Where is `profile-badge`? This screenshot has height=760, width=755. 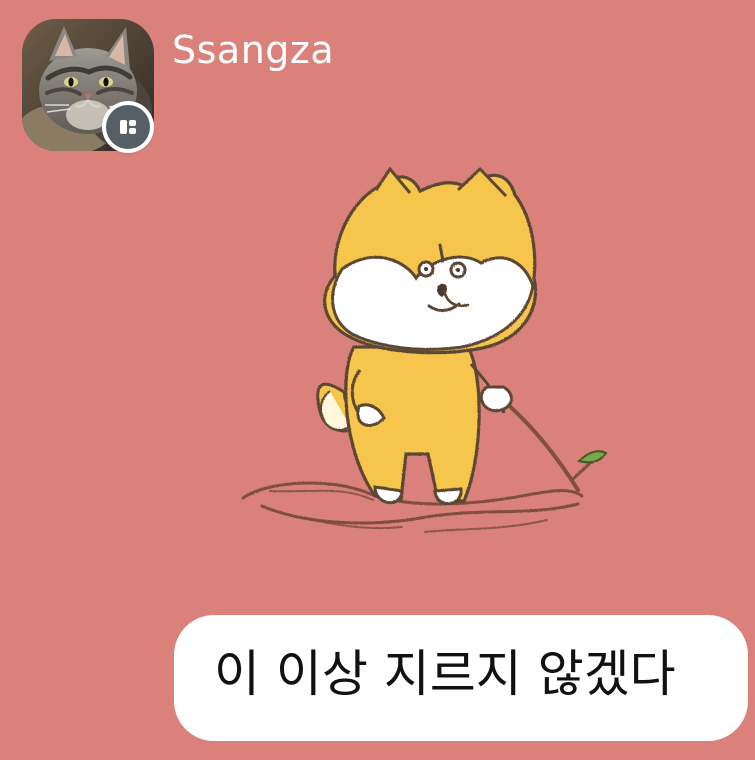
profile-badge is located at coordinates (128, 127).